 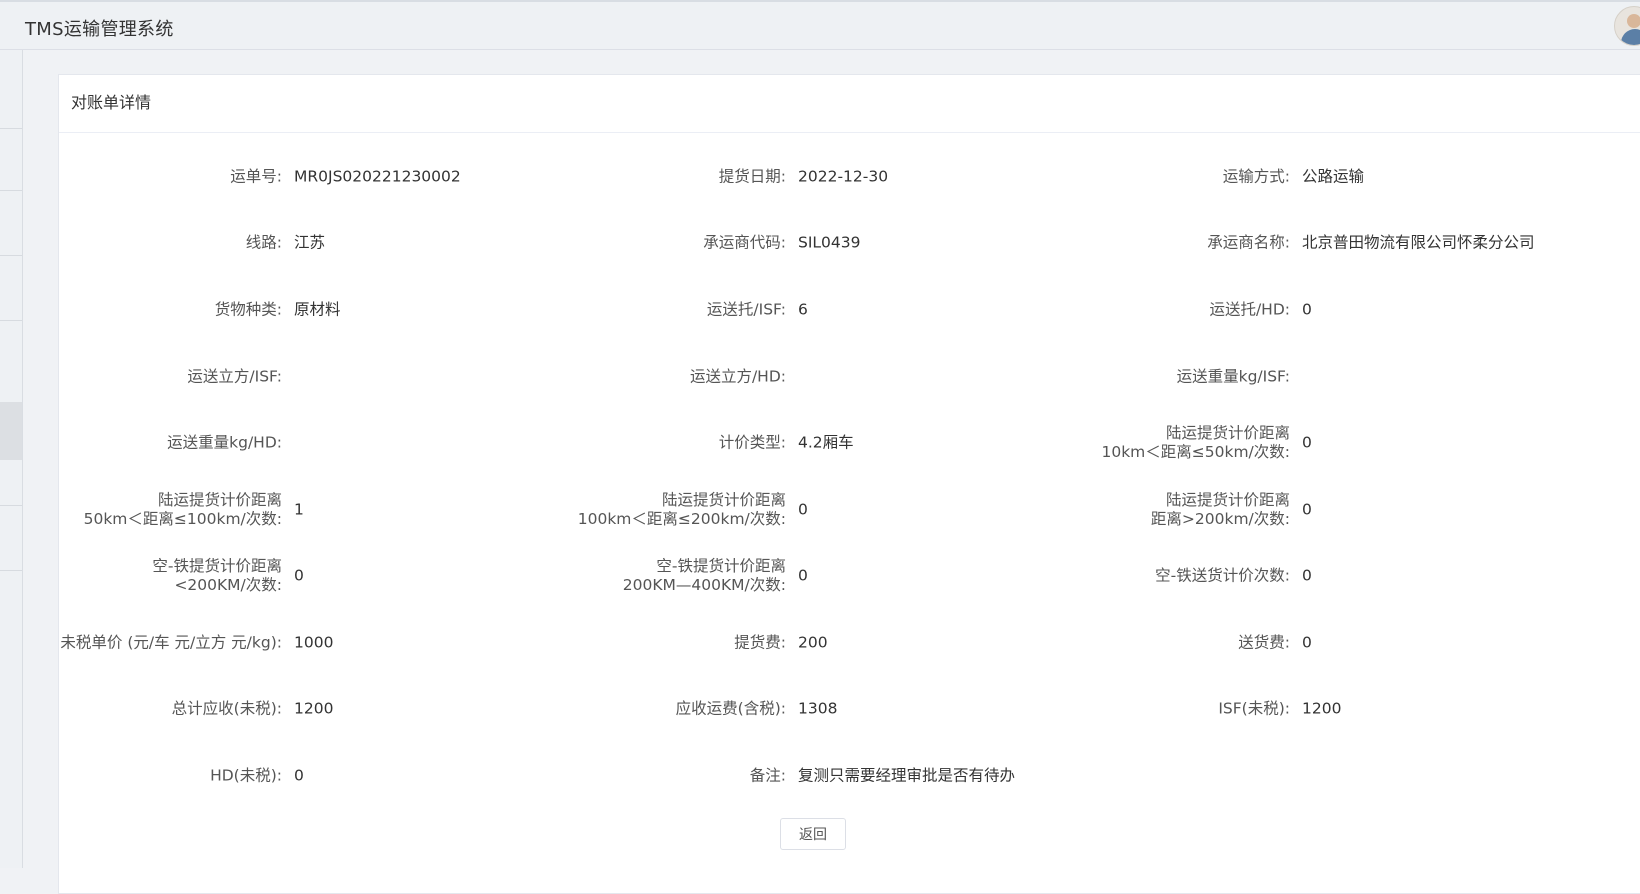 What do you see at coordinates (1100, 510) in the screenshot?
I see `field-label-land-pickup-over-200: 陆运提货计价距离 距离>200km/次数:` at bounding box center [1100, 510].